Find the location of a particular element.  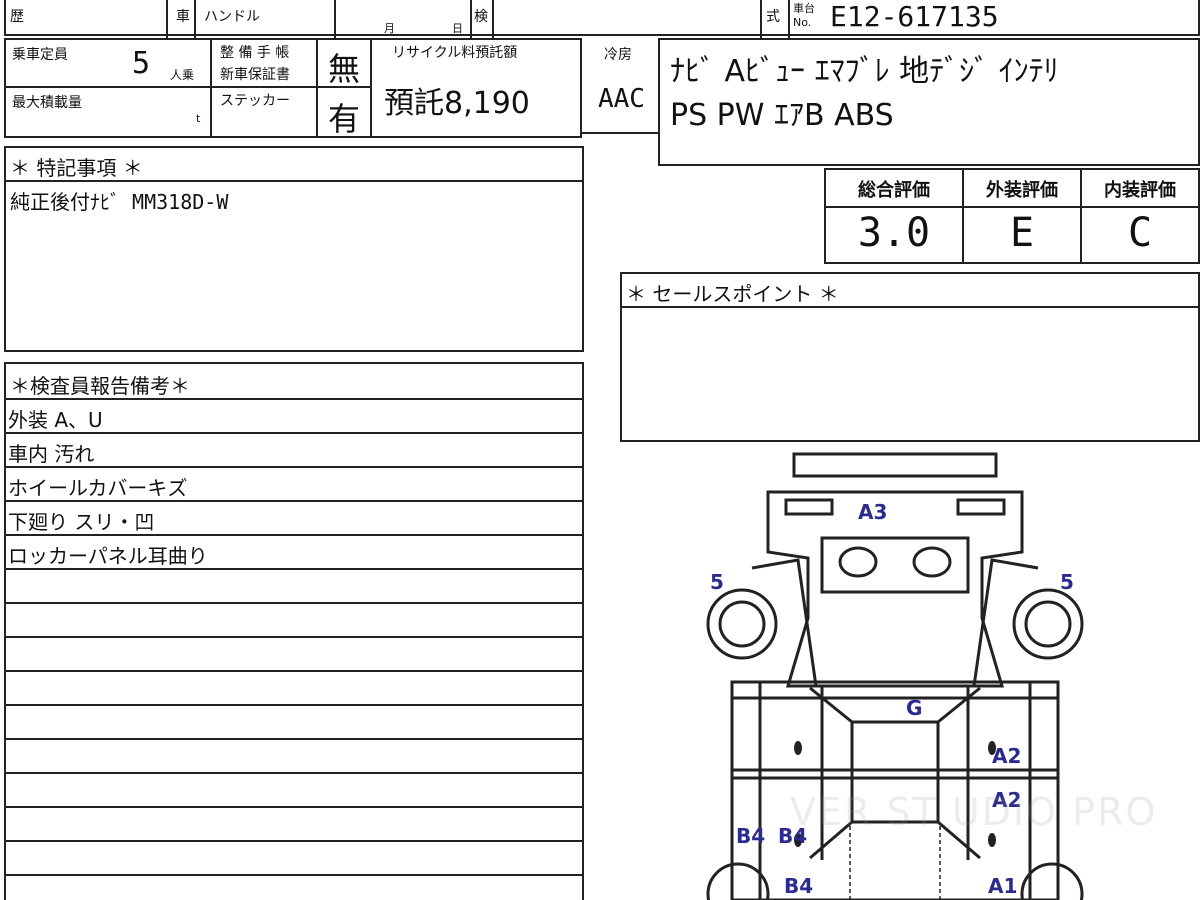

report-row: 下廻り スリ・凹 is located at coordinates (81, 522).